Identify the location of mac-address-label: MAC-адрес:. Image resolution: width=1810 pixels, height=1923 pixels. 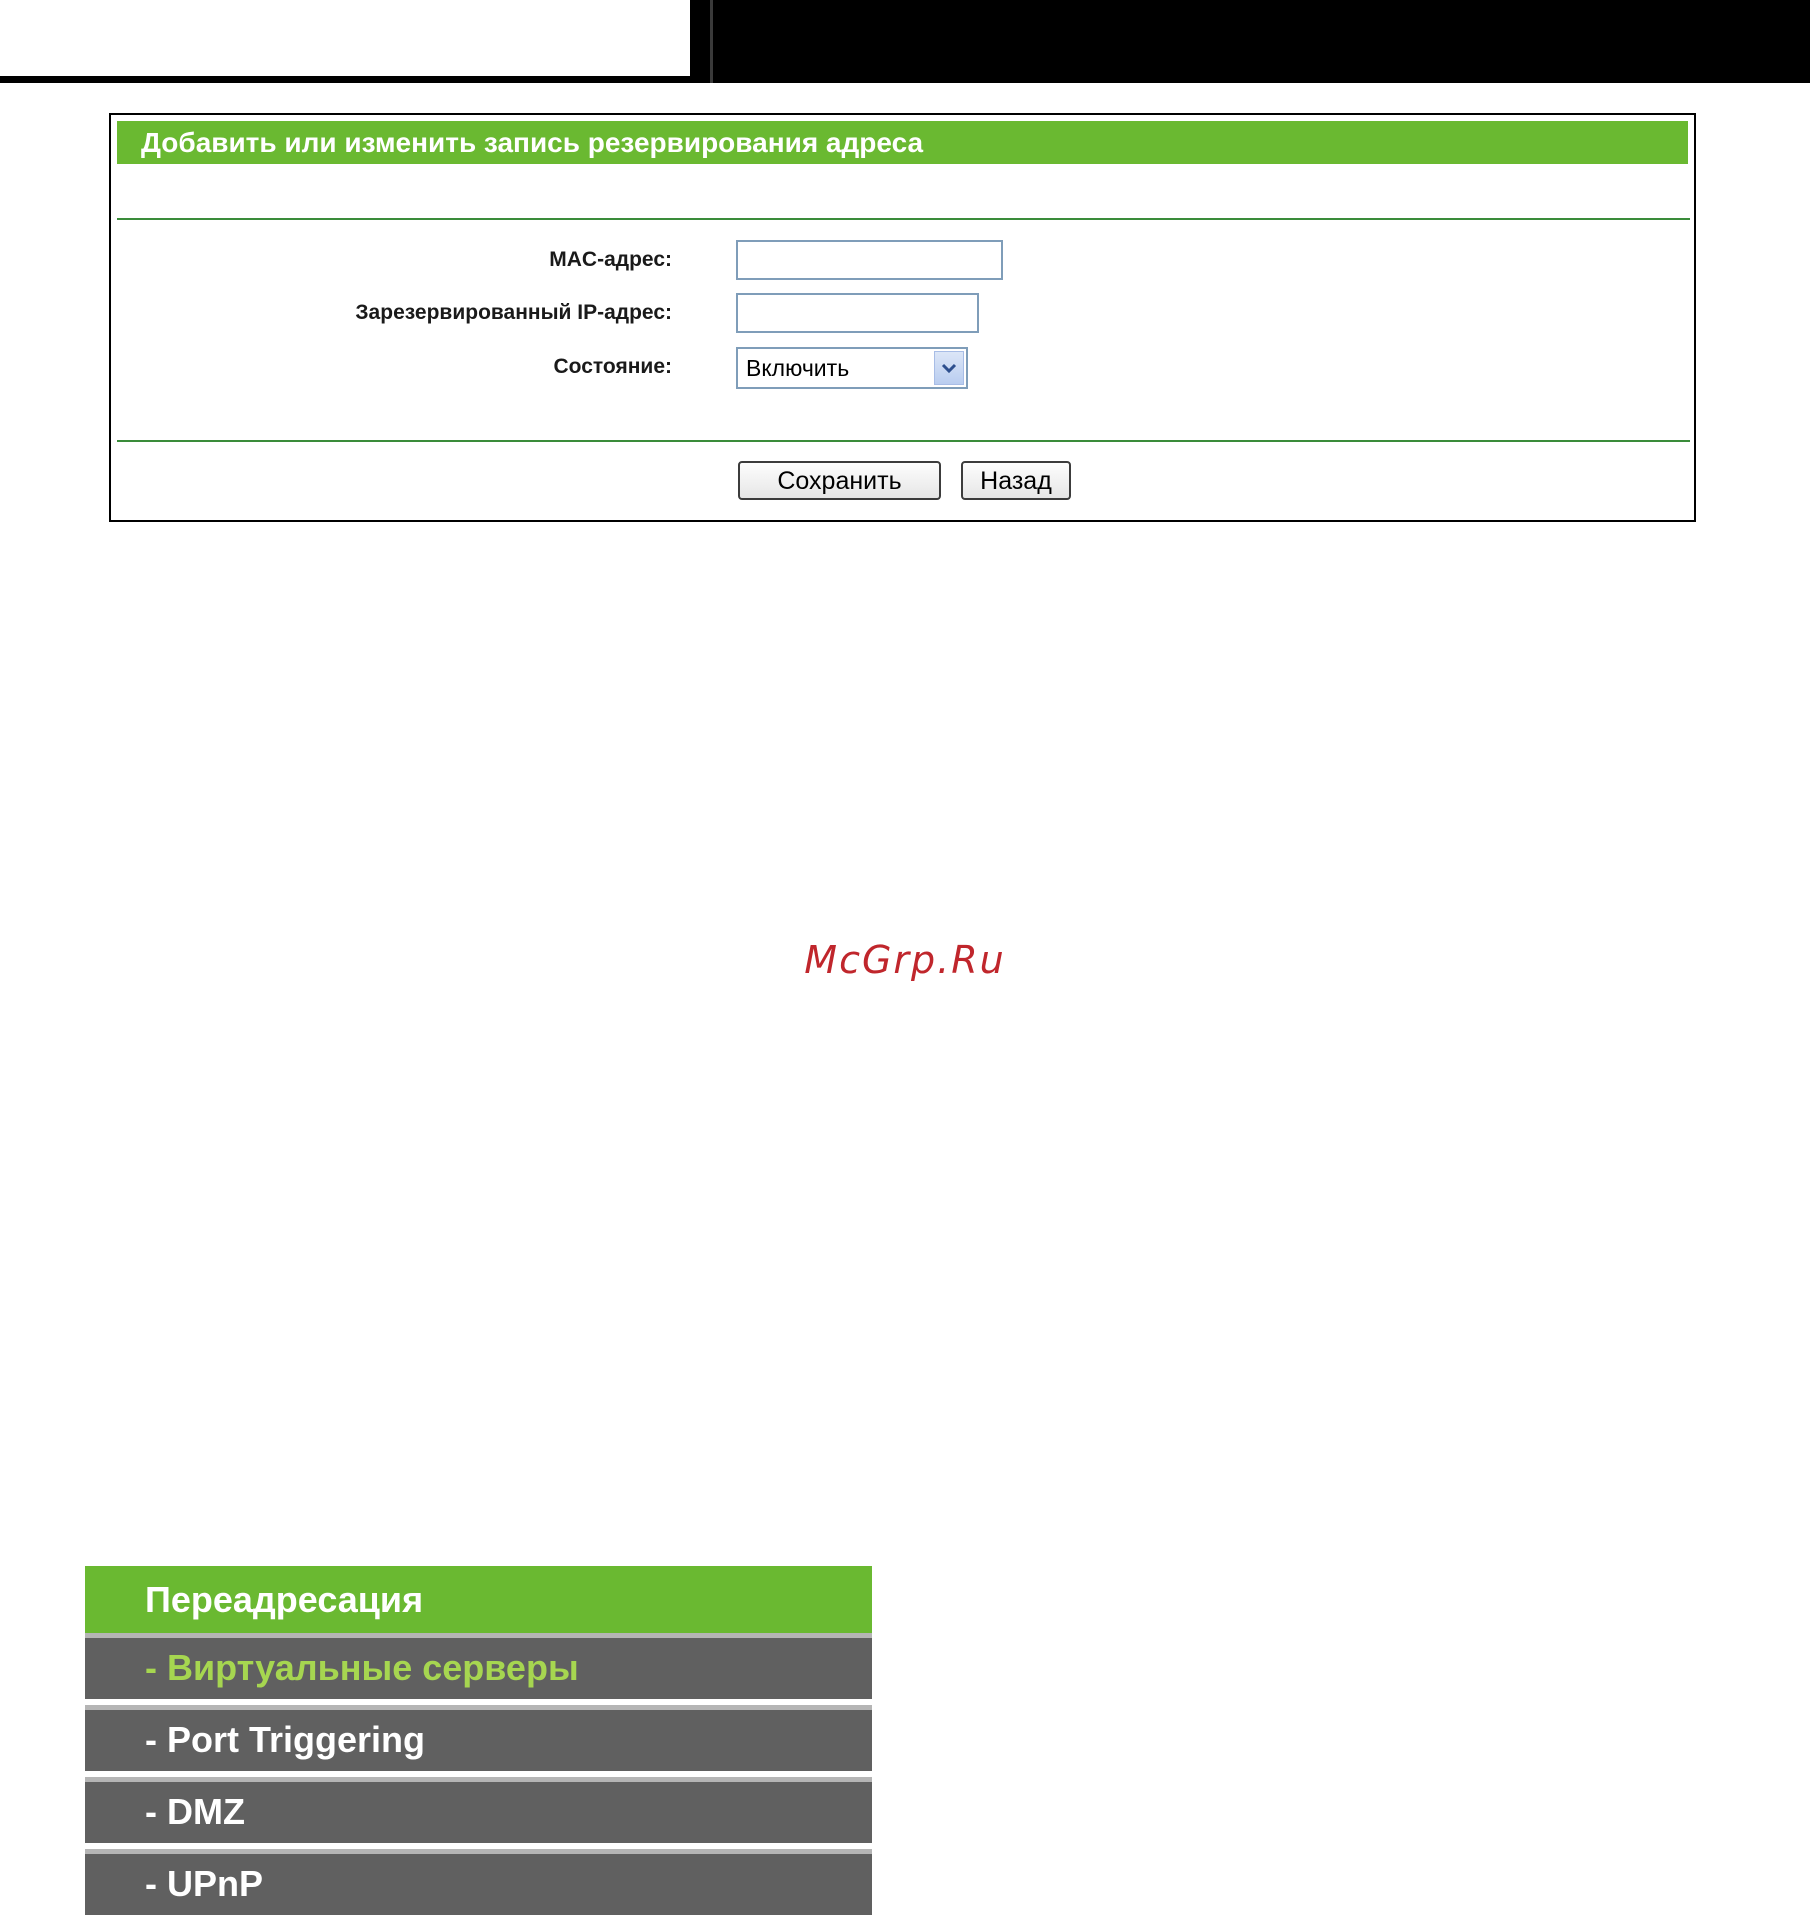
(610, 259).